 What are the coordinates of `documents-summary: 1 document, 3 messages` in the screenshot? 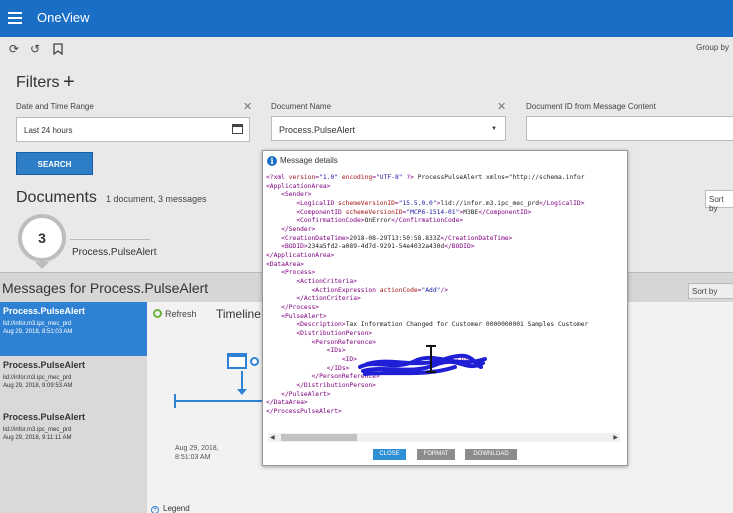 It's located at (156, 199).